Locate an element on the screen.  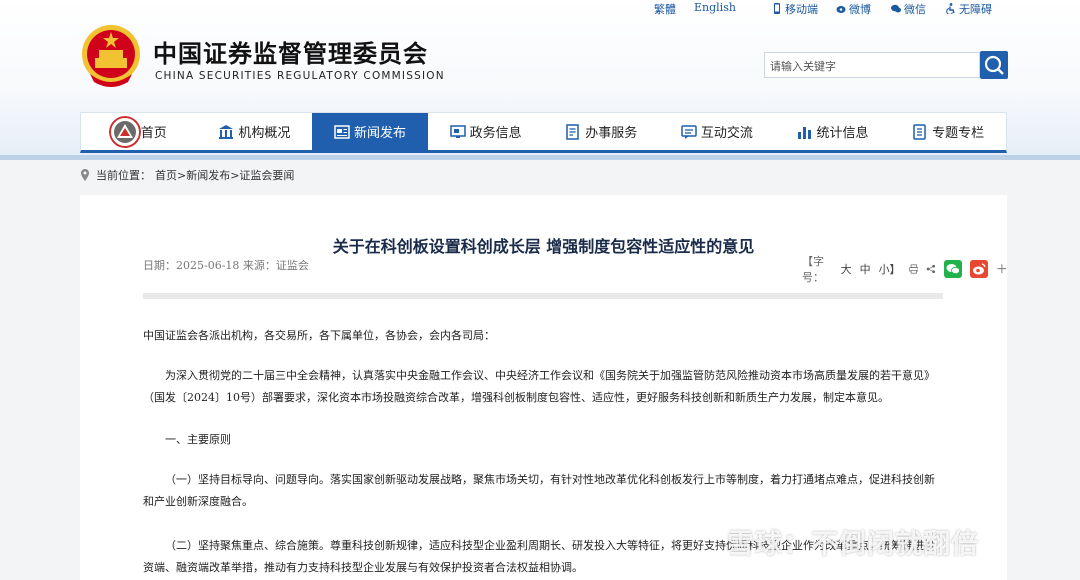
wechat-icon is located at coordinates (896, 8).